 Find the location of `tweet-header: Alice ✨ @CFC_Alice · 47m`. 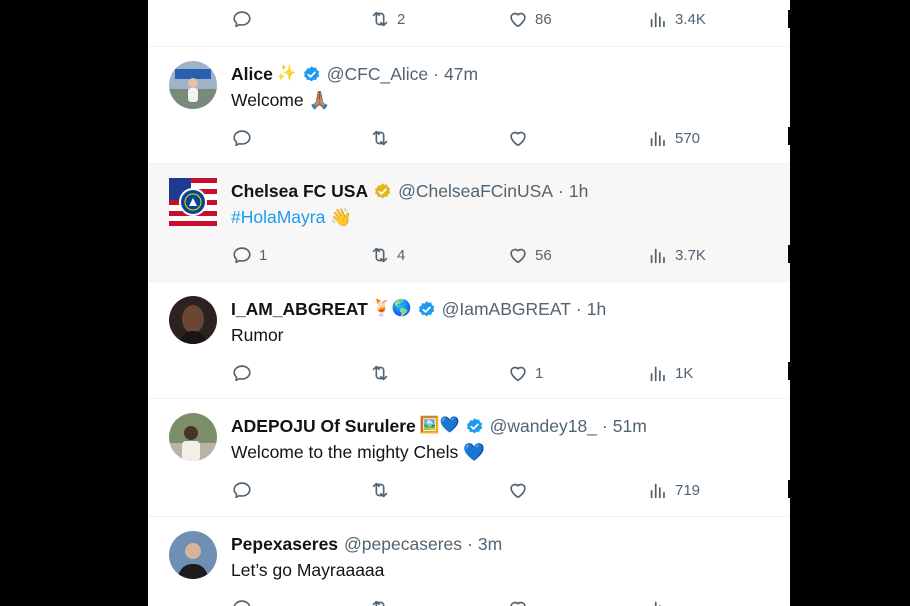

tweet-header: Alice ✨ @CFC_Alice · 47m is located at coordinates (354, 74).